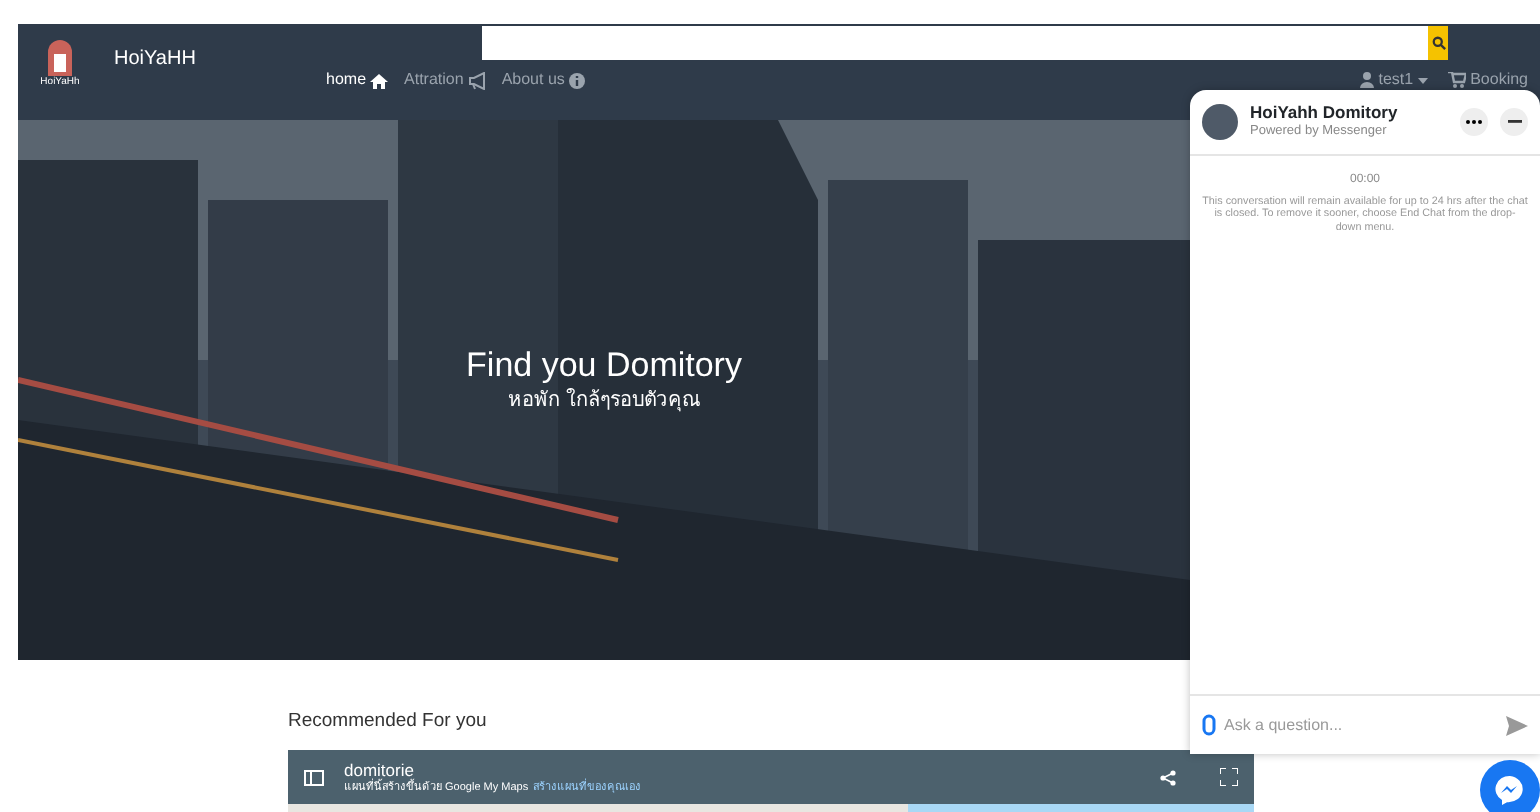 Image resolution: width=1540 pixels, height=812 pixels. I want to click on section-heading: Recommended For you, so click(387, 722).